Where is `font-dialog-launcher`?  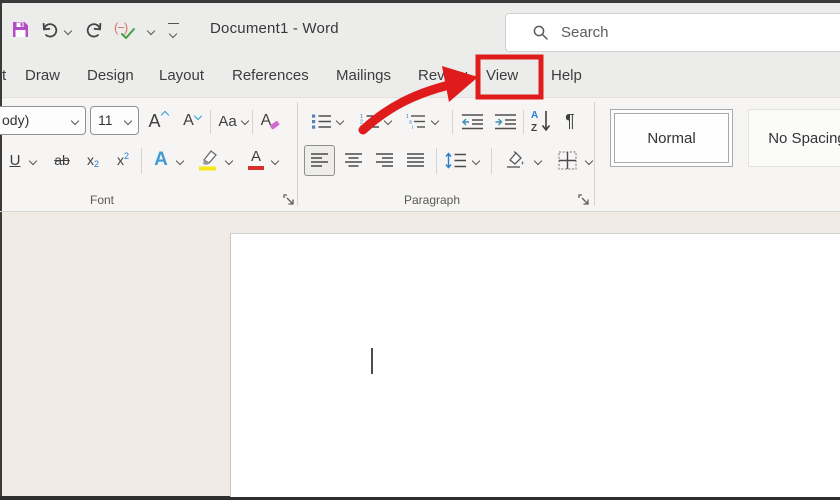
font-dialog-launcher is located at coordinates (289, 199).